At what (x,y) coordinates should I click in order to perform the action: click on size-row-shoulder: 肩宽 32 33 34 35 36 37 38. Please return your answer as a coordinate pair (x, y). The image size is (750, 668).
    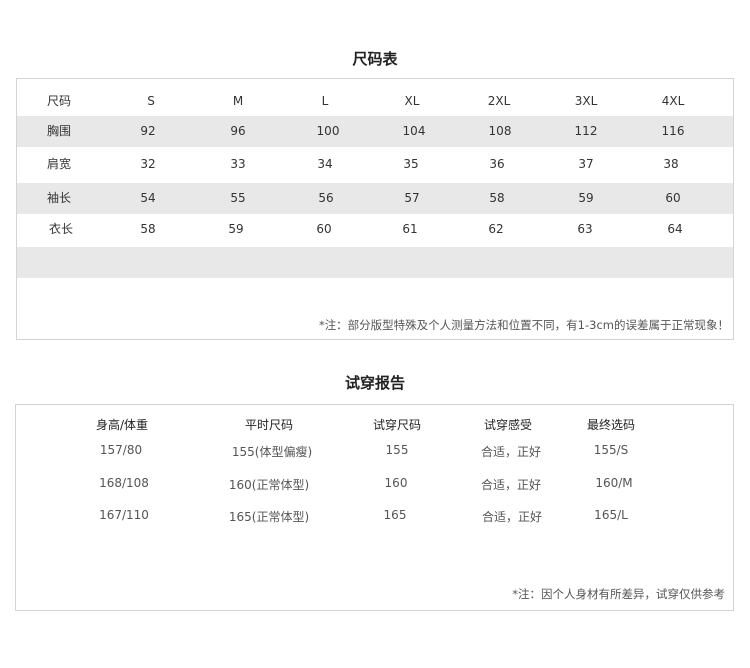
    Looking at the image, I should click on (375, 164).